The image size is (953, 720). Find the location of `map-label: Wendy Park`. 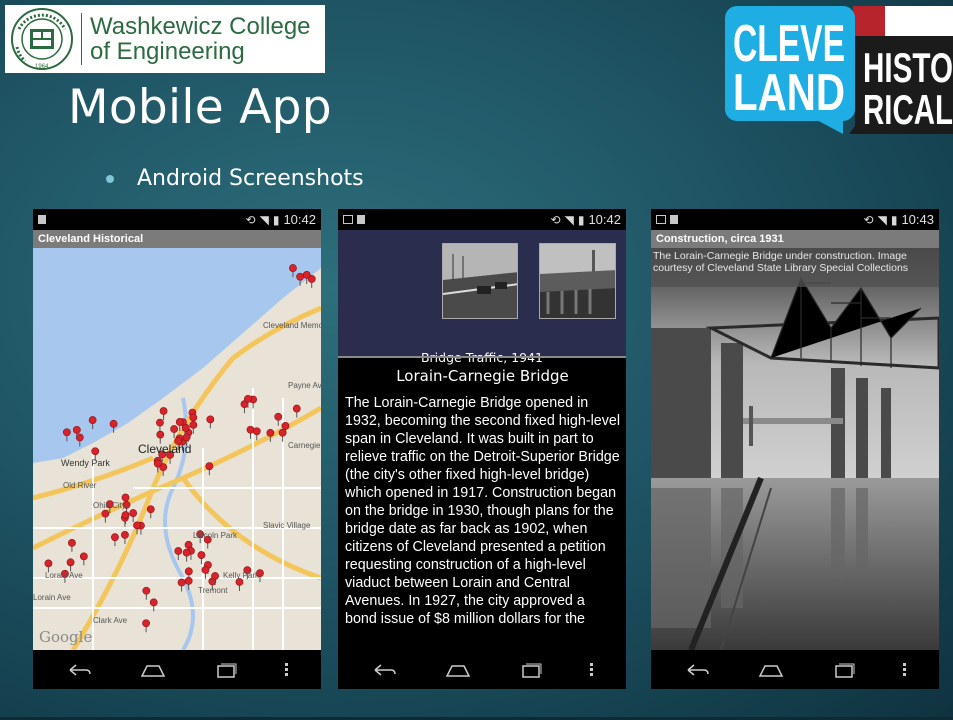

map-label: Wendy Park is located at coordinates (85, 463).